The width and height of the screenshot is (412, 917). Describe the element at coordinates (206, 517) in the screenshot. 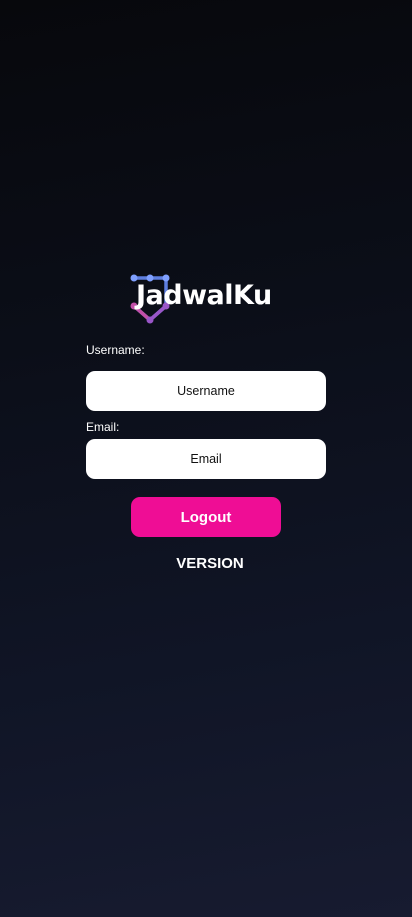

I see `logout-button: Logout` at that location.